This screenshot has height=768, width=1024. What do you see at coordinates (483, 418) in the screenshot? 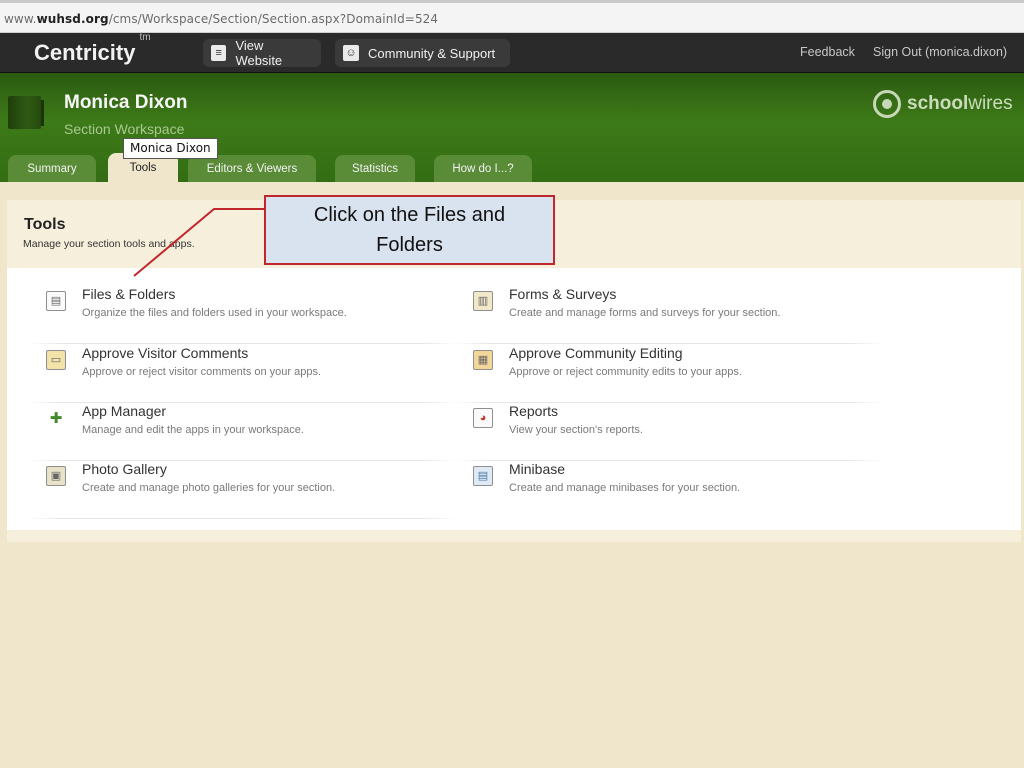
I see `reports-icon: ◕` at bounding box center [483, 418].